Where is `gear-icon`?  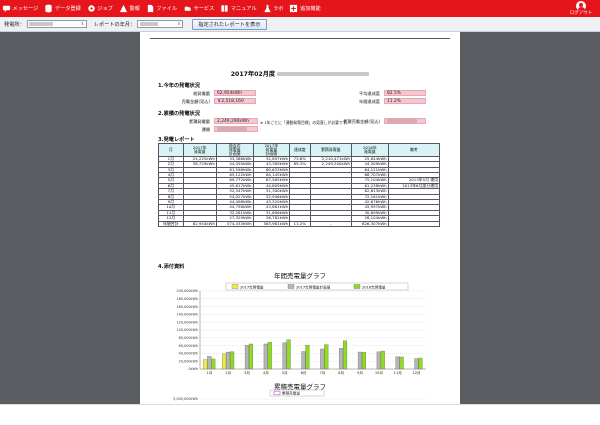 gear-icon is located at coordinates (91, 8).